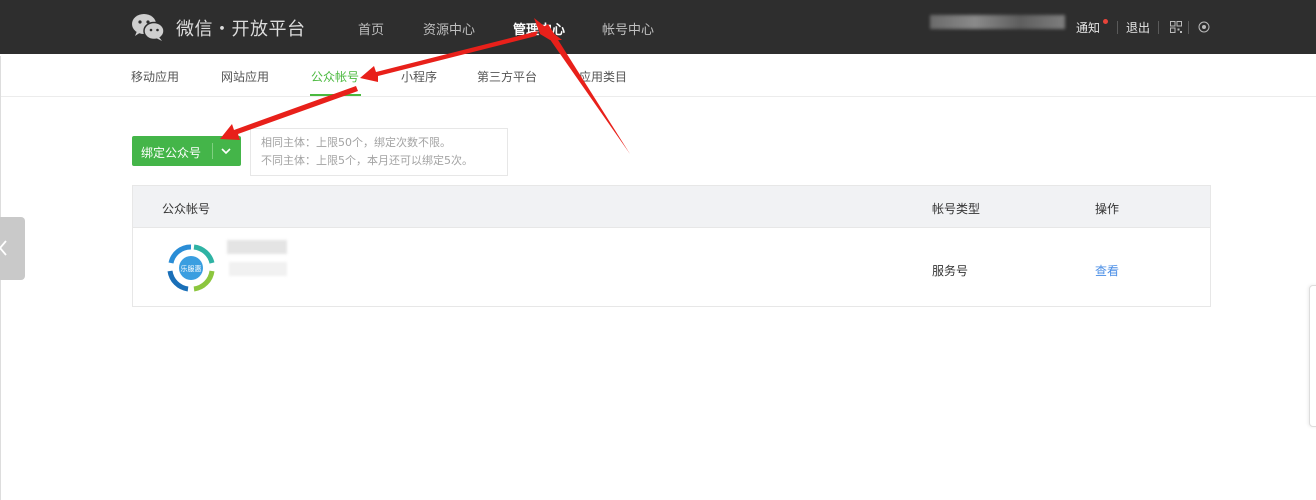 This screenshot has width=1316, height=500. I want to click on tip-line-same-entity: 相同主体：上限50个，绑定次数不限。, so click(356, 142).